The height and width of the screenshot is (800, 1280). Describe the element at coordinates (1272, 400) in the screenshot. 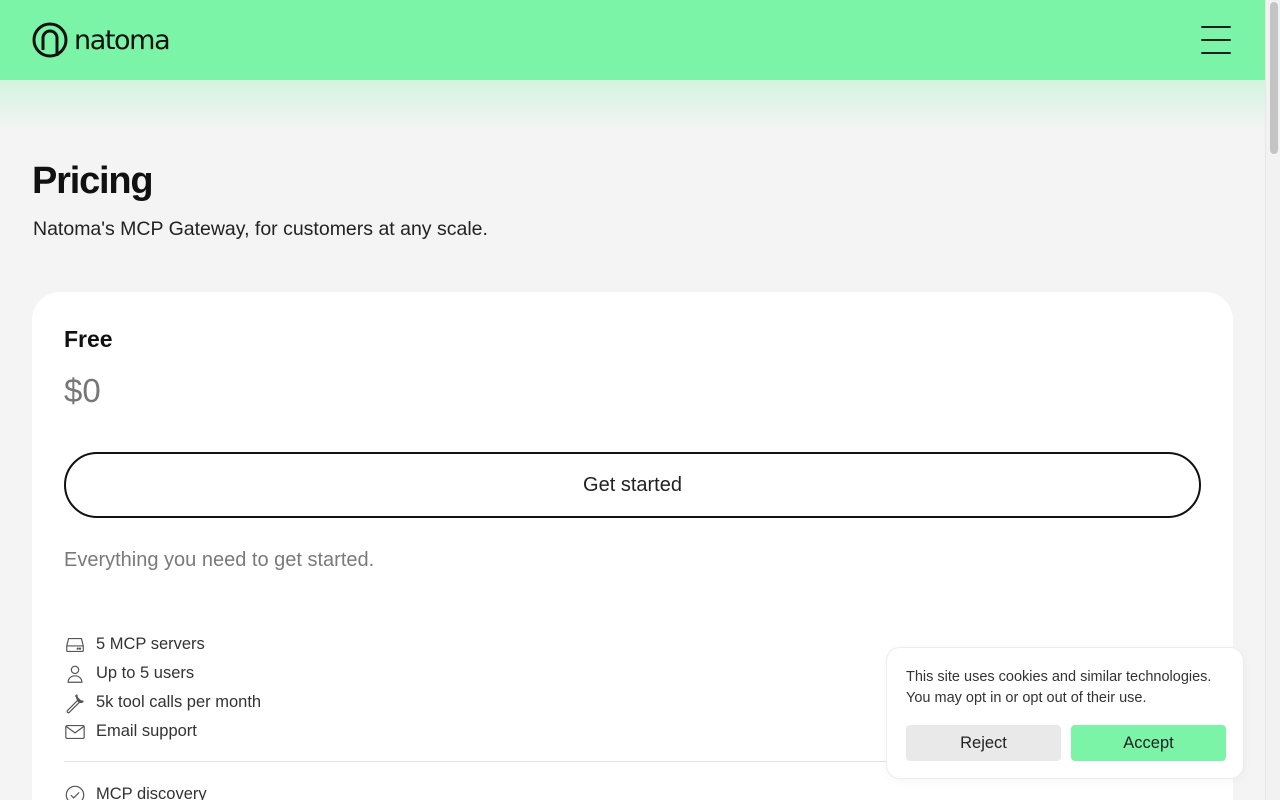

I see `page-scrollbar` at that location.